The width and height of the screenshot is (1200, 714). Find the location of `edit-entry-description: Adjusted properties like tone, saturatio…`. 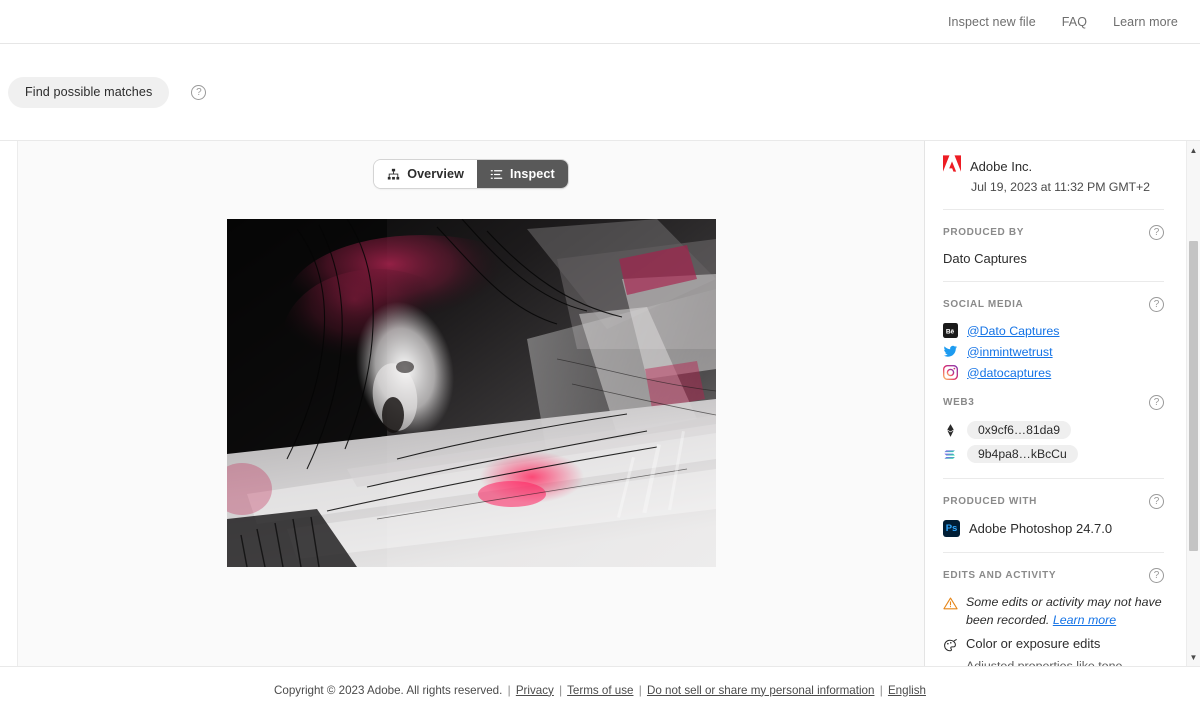

edit-entry-description: Adjusted properties like tone, saturatio… is located at coordinates (1046, 662).